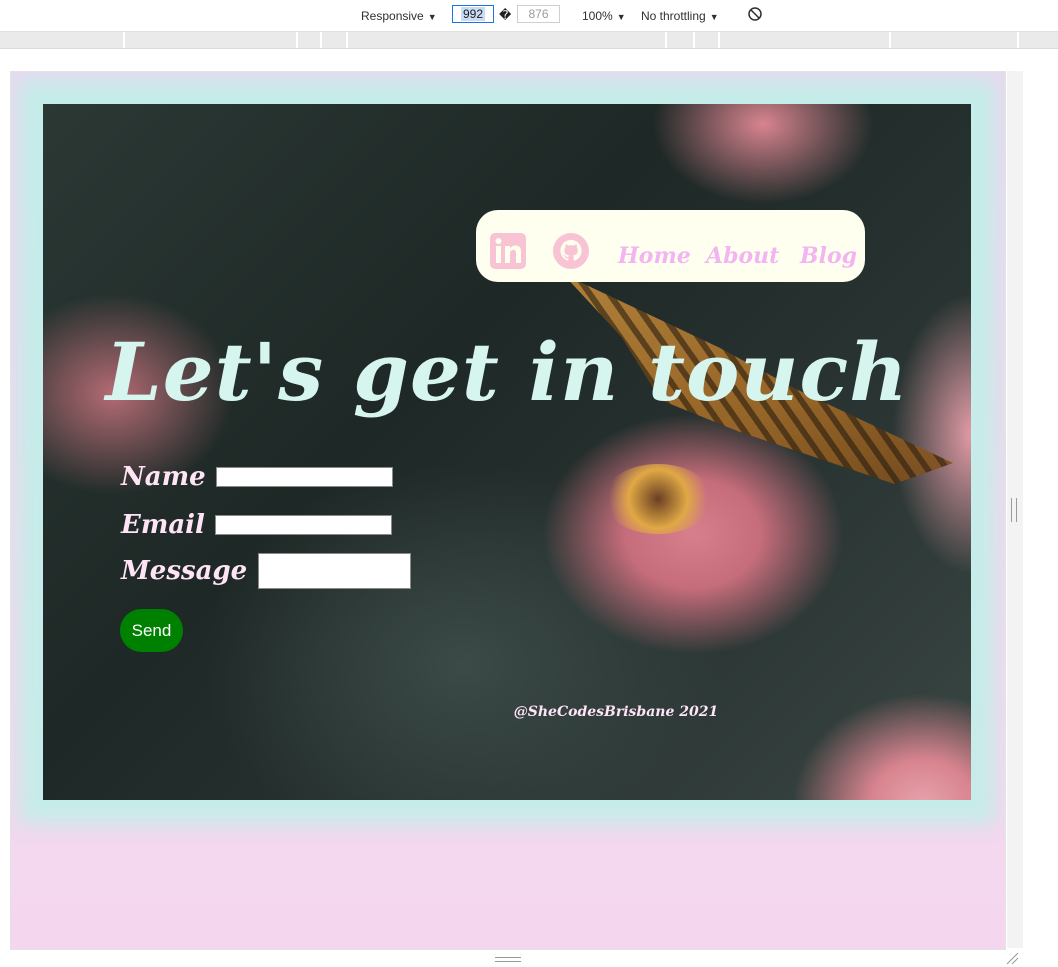  Describe the element at coordinates (1014, 510) in the screenshot. I see `resize-grip-icon` at that location.